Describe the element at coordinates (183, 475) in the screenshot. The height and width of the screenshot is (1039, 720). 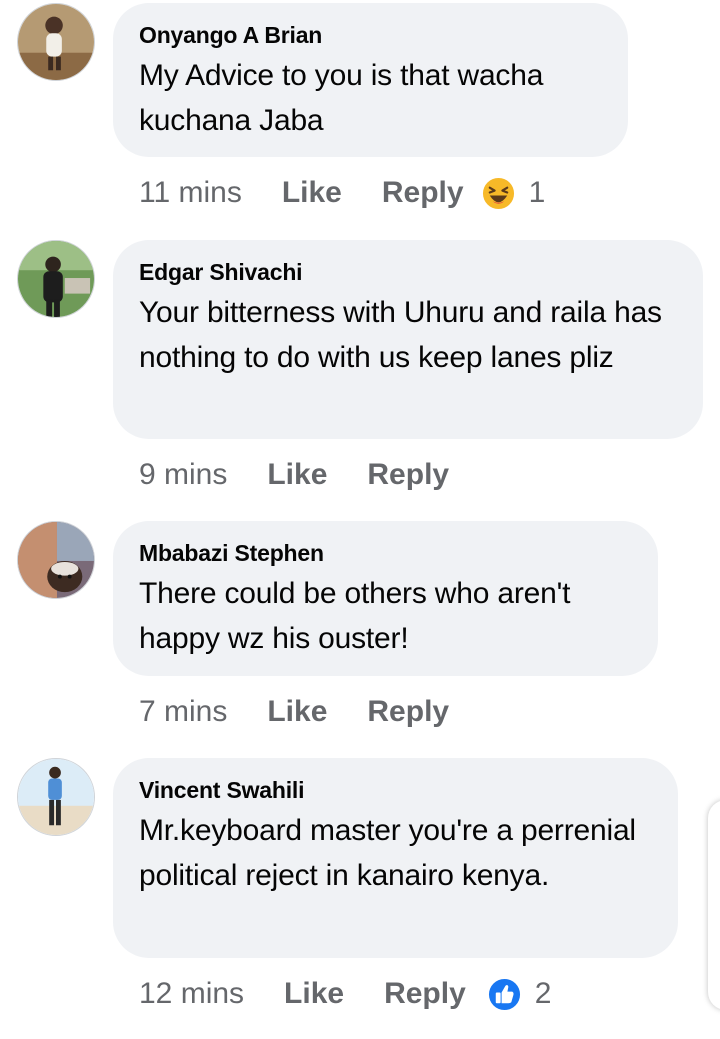
I see `comment-timestamp: 9 mins` at that location.